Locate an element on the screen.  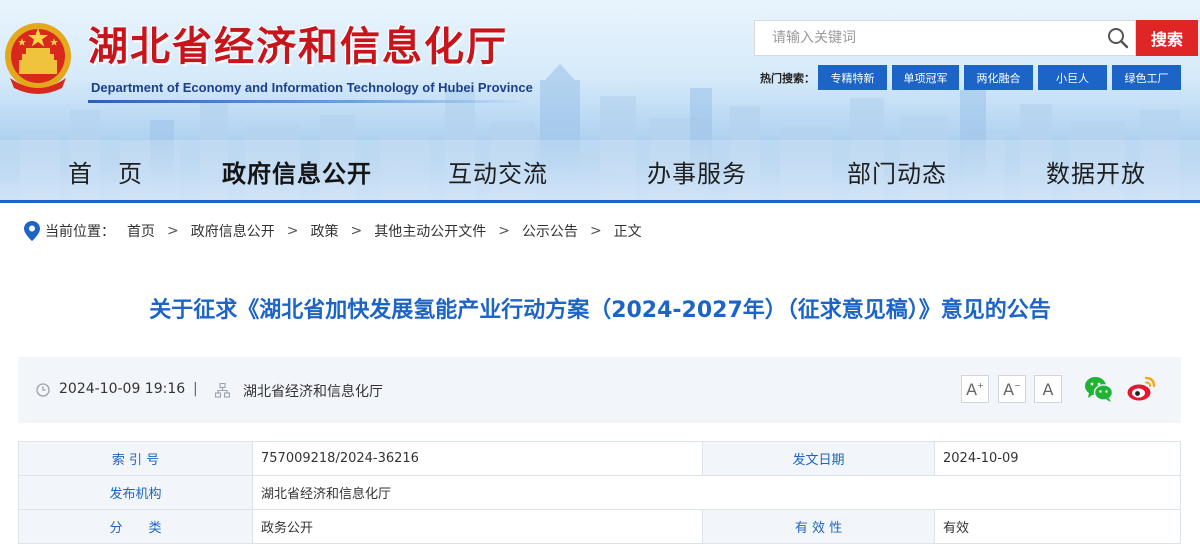
hot-tag-zhuanjing: 专精特新 is located at coordinates (852, 77).